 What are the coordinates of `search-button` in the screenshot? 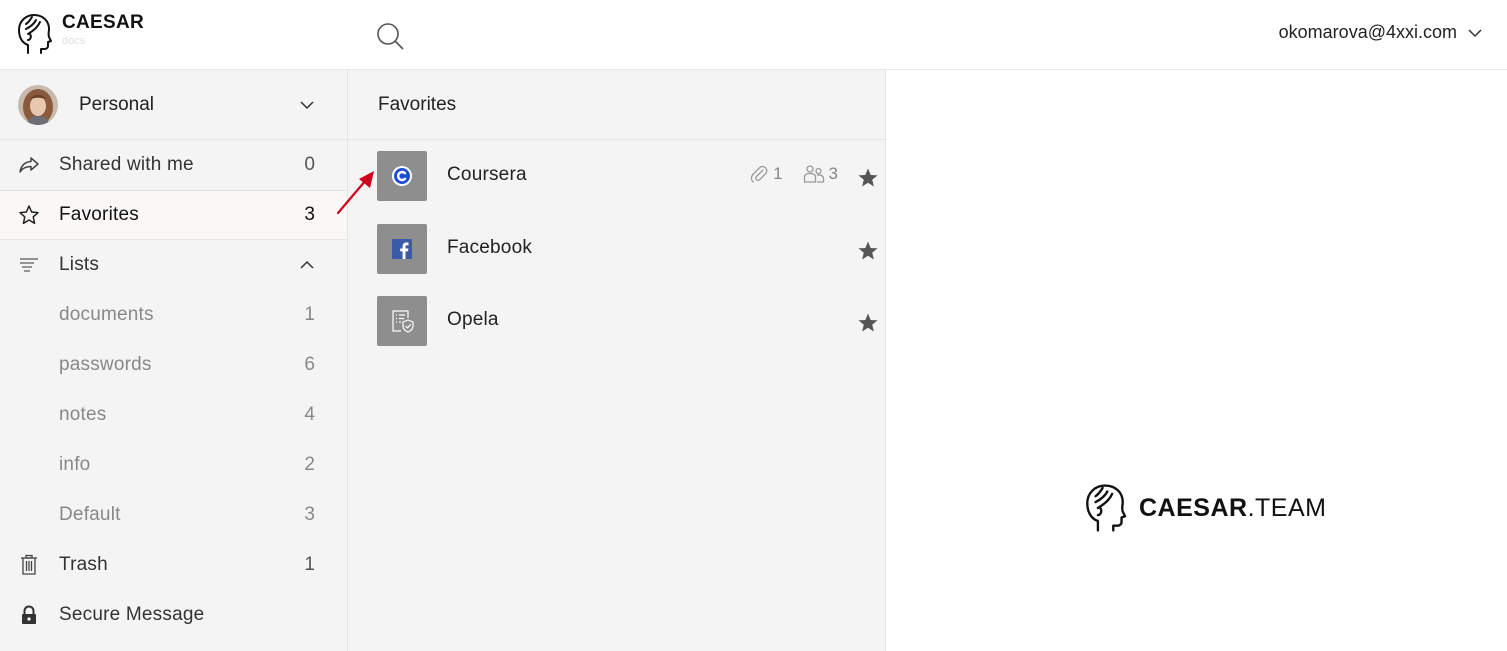 It's located at (390, 36).